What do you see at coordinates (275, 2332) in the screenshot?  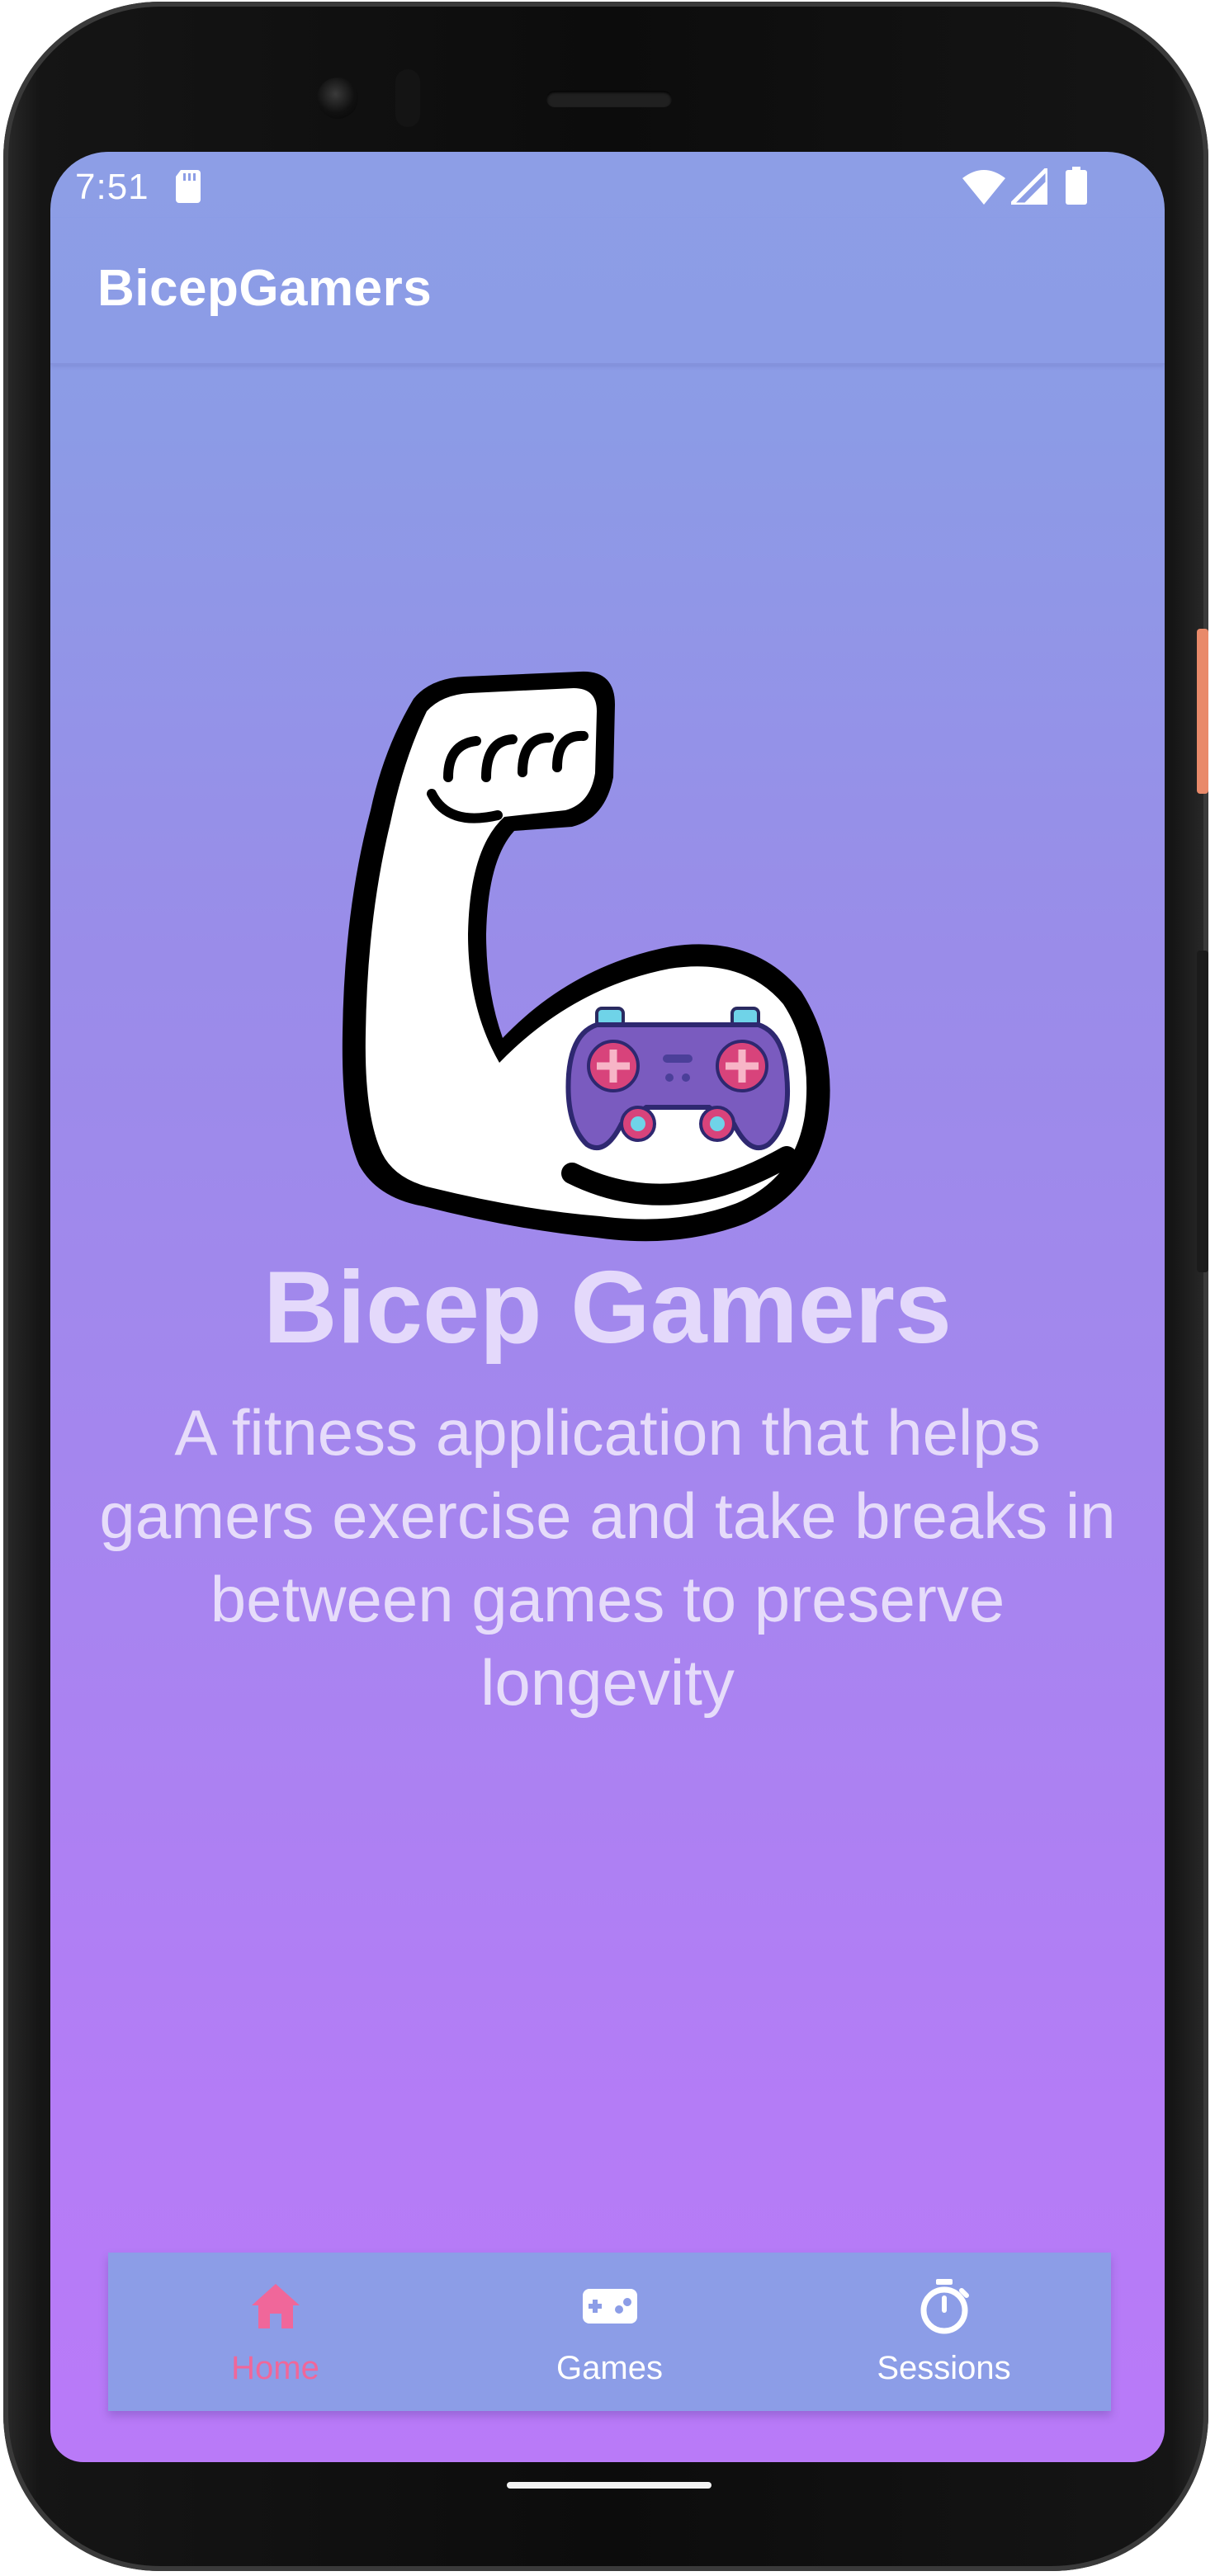 I see `nav-item-home: Home` at bounding box center [275, 2332].